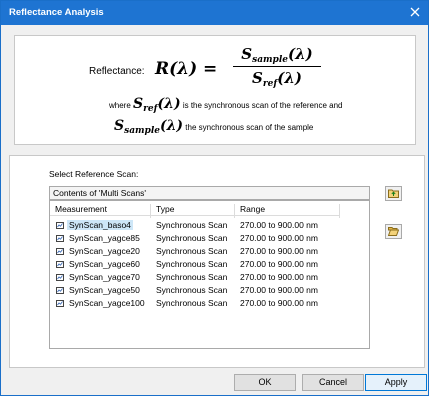  Describe the element at coordinates (107, 303) in the screenshot. I see `measurement-cell: SynScan_yagce100` at that location.